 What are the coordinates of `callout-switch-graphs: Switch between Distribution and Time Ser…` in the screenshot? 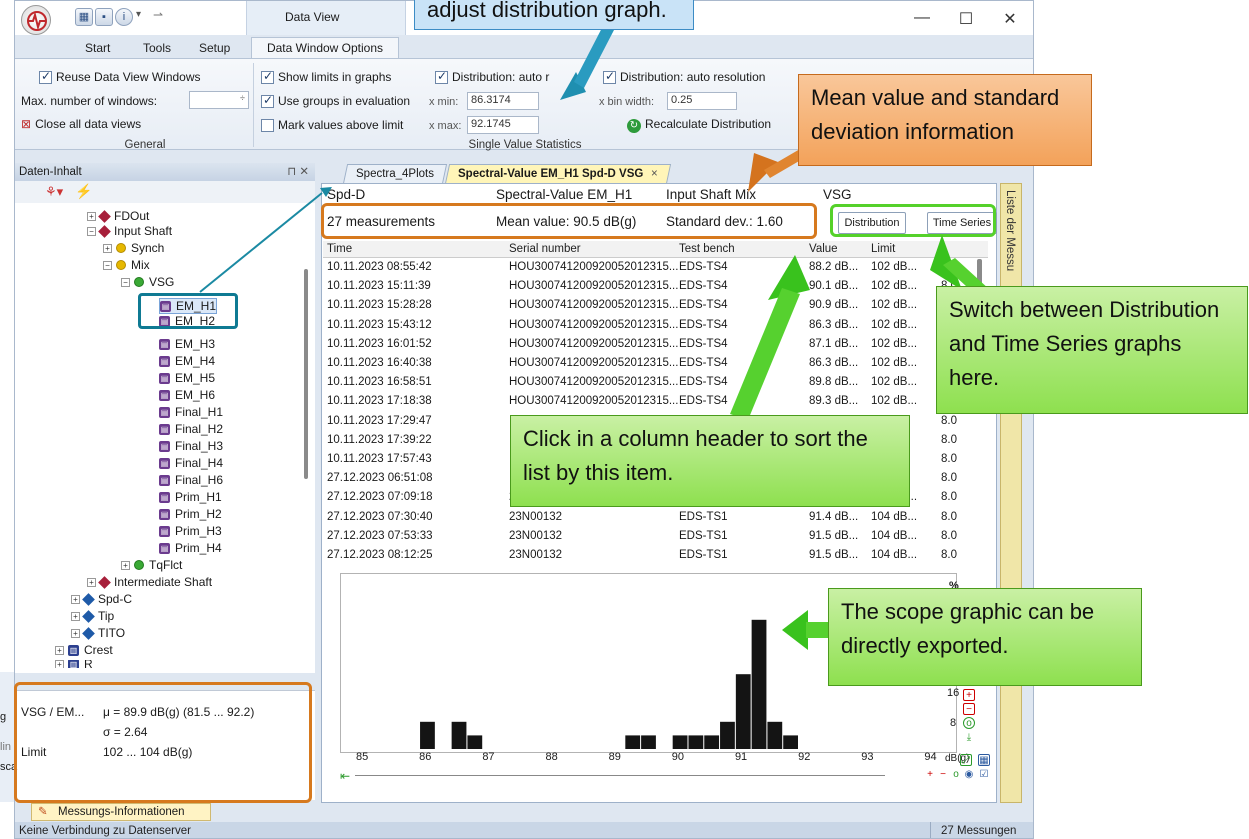 It's located at (1092, 350).